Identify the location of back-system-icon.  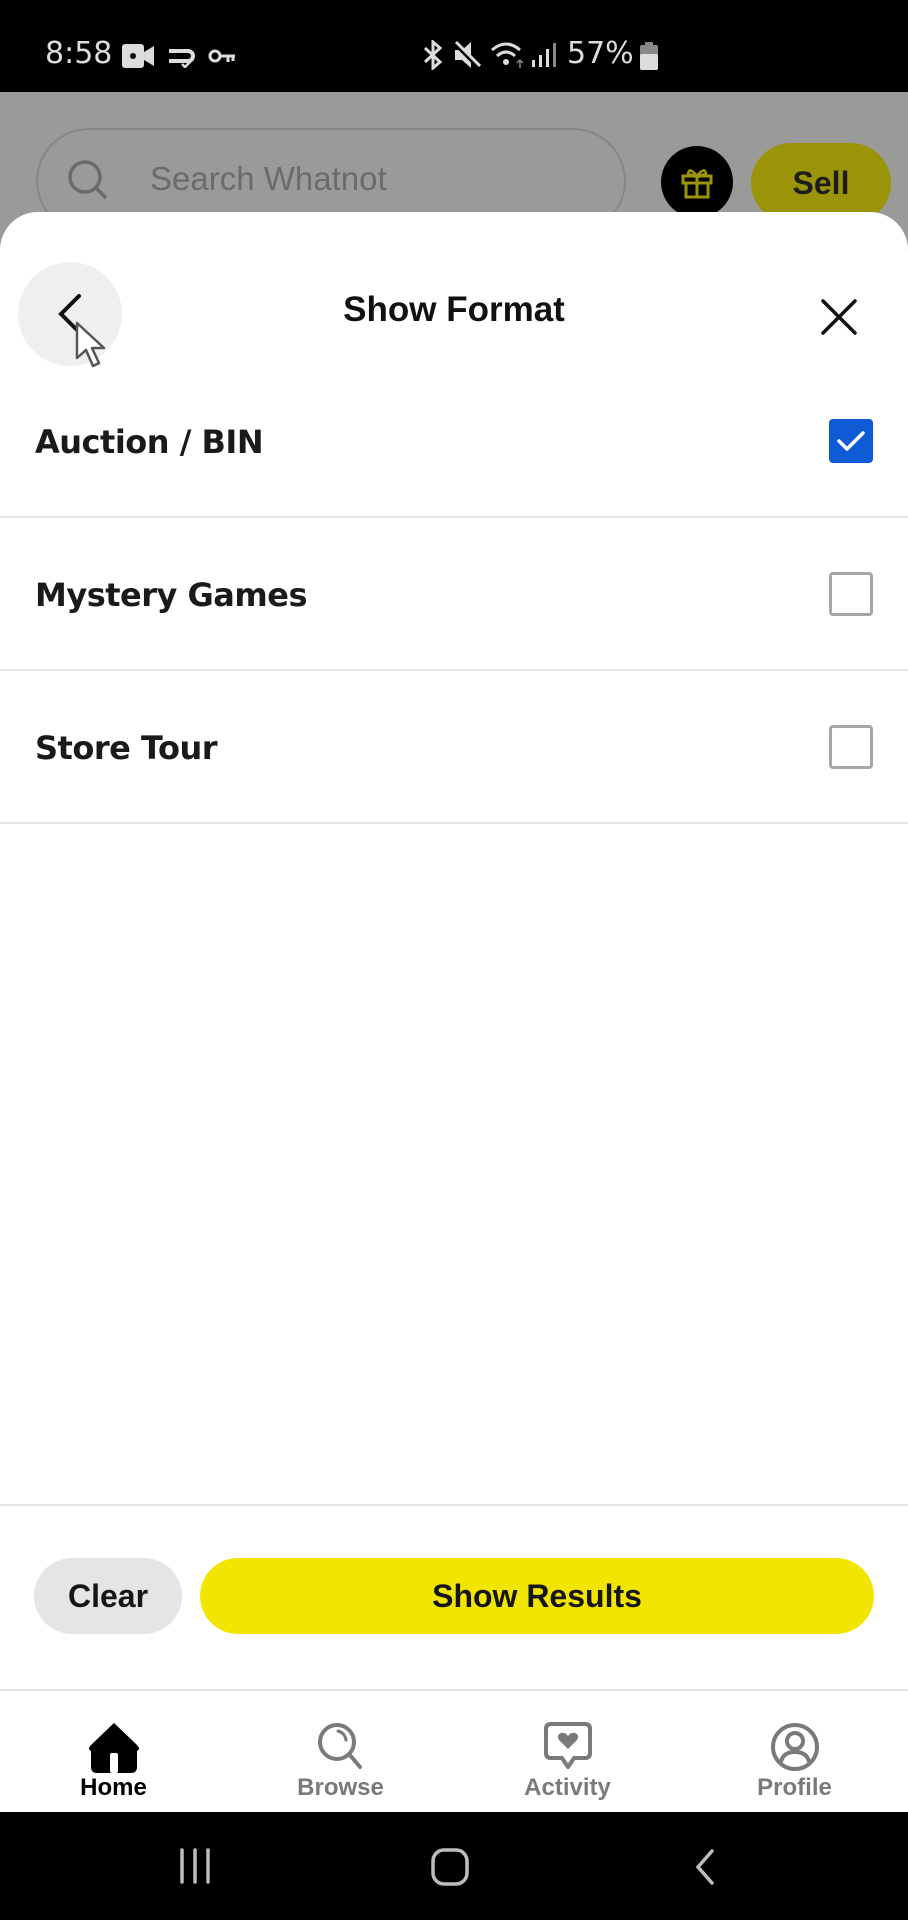
(705, 1867).